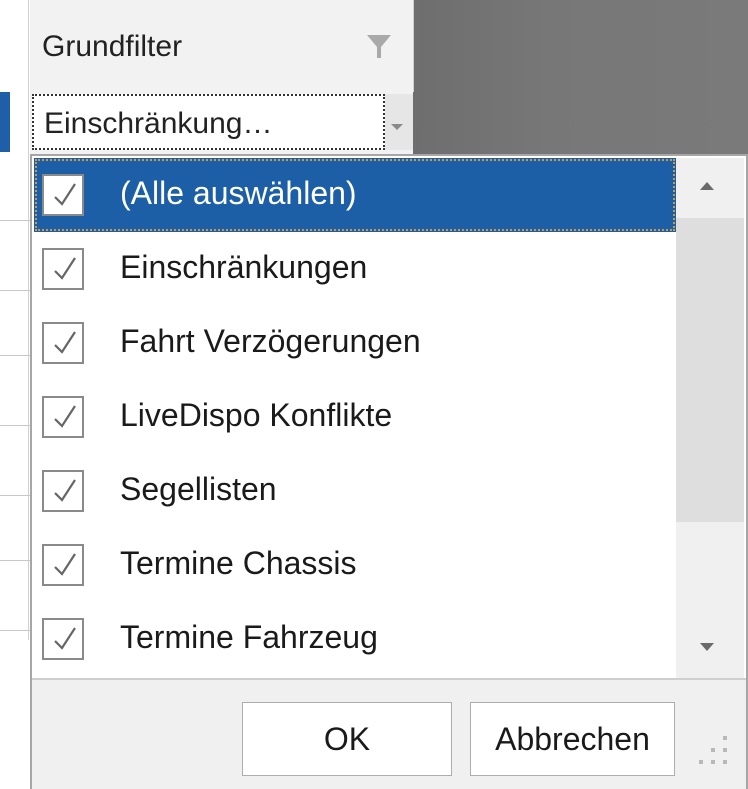  Describe the element at coordinates (379, 47) in the screenshot. I see `funnel-icon` at that location.